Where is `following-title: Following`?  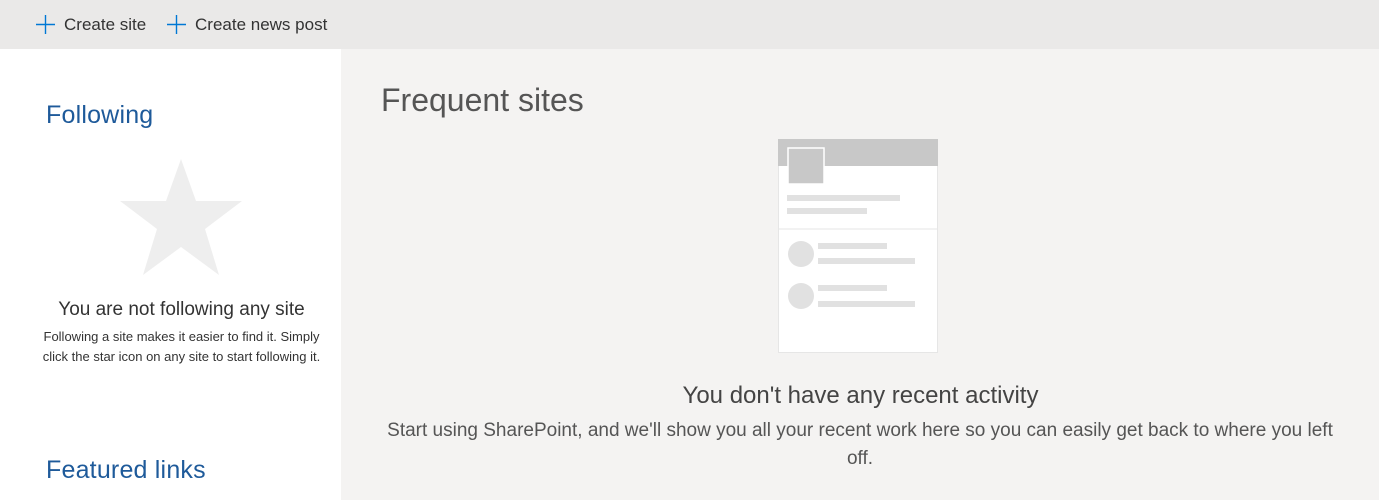
following-title: Following is located at coordinates (99, 115).